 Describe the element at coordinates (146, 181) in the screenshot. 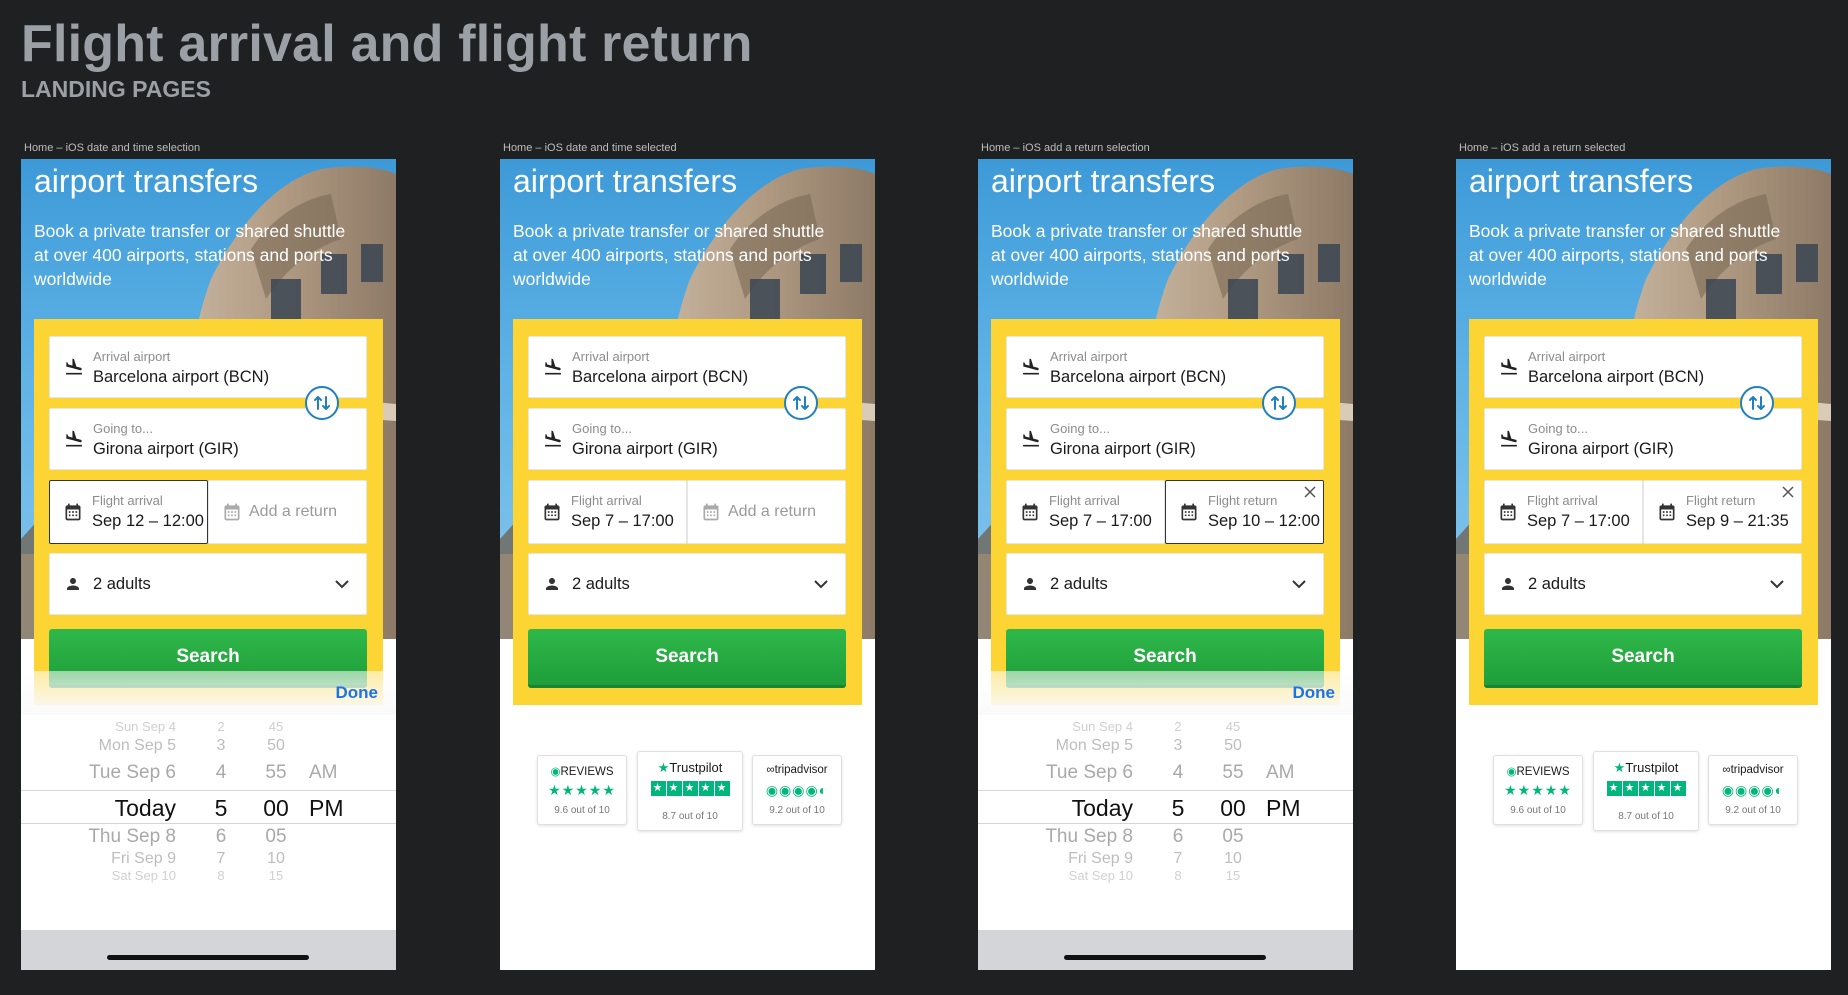

I see `hero-title: airport transfers` at that location.